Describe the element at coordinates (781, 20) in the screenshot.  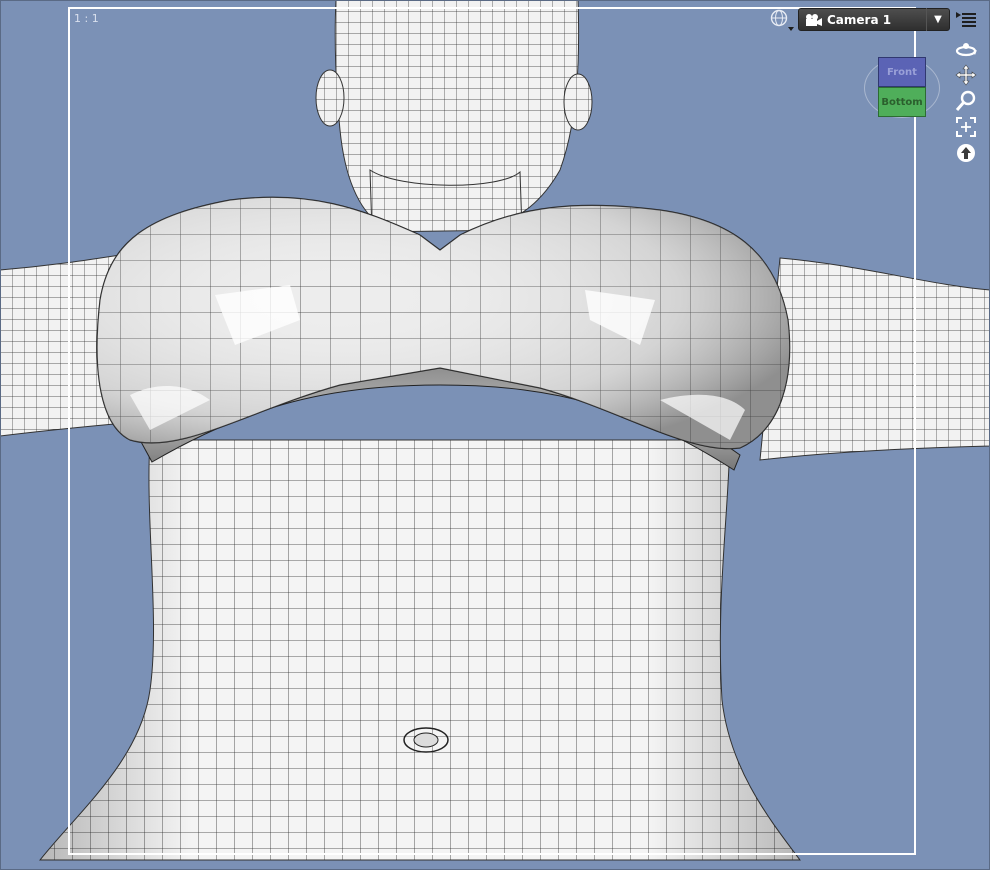
I see `globe-icon` at that location.